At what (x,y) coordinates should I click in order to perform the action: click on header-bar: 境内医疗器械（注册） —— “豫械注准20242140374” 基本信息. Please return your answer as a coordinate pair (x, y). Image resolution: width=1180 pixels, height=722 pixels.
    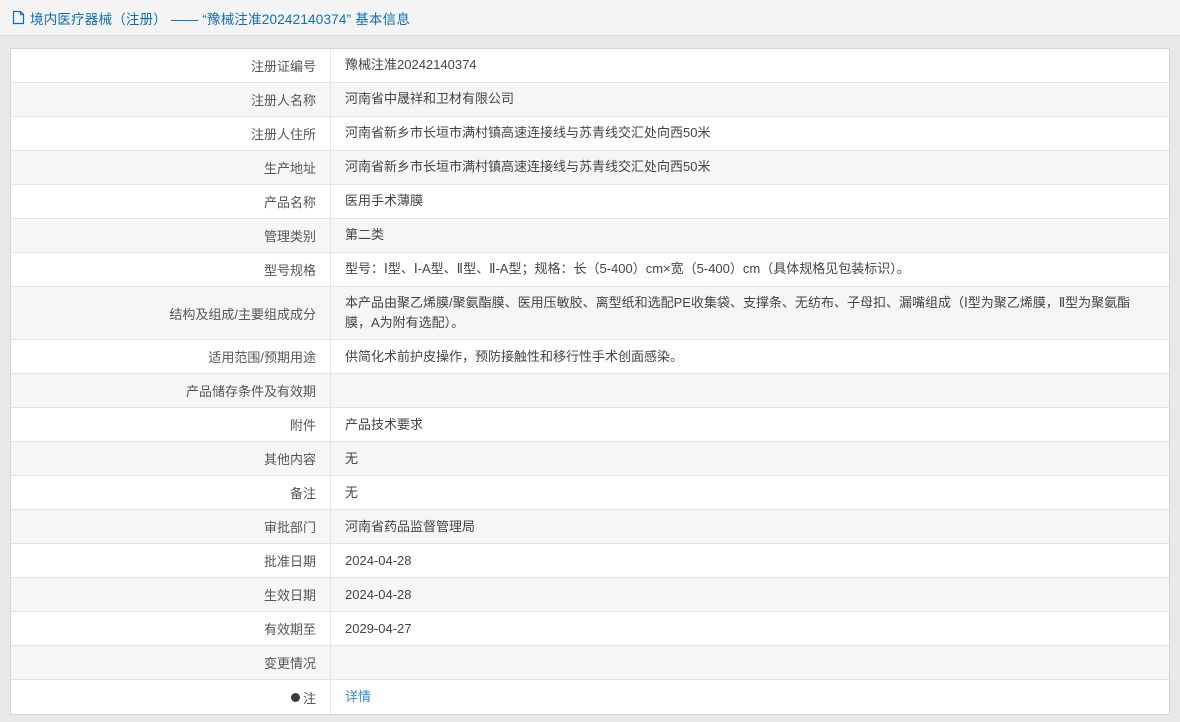
    Looking at the image, I should click on (590, 18).